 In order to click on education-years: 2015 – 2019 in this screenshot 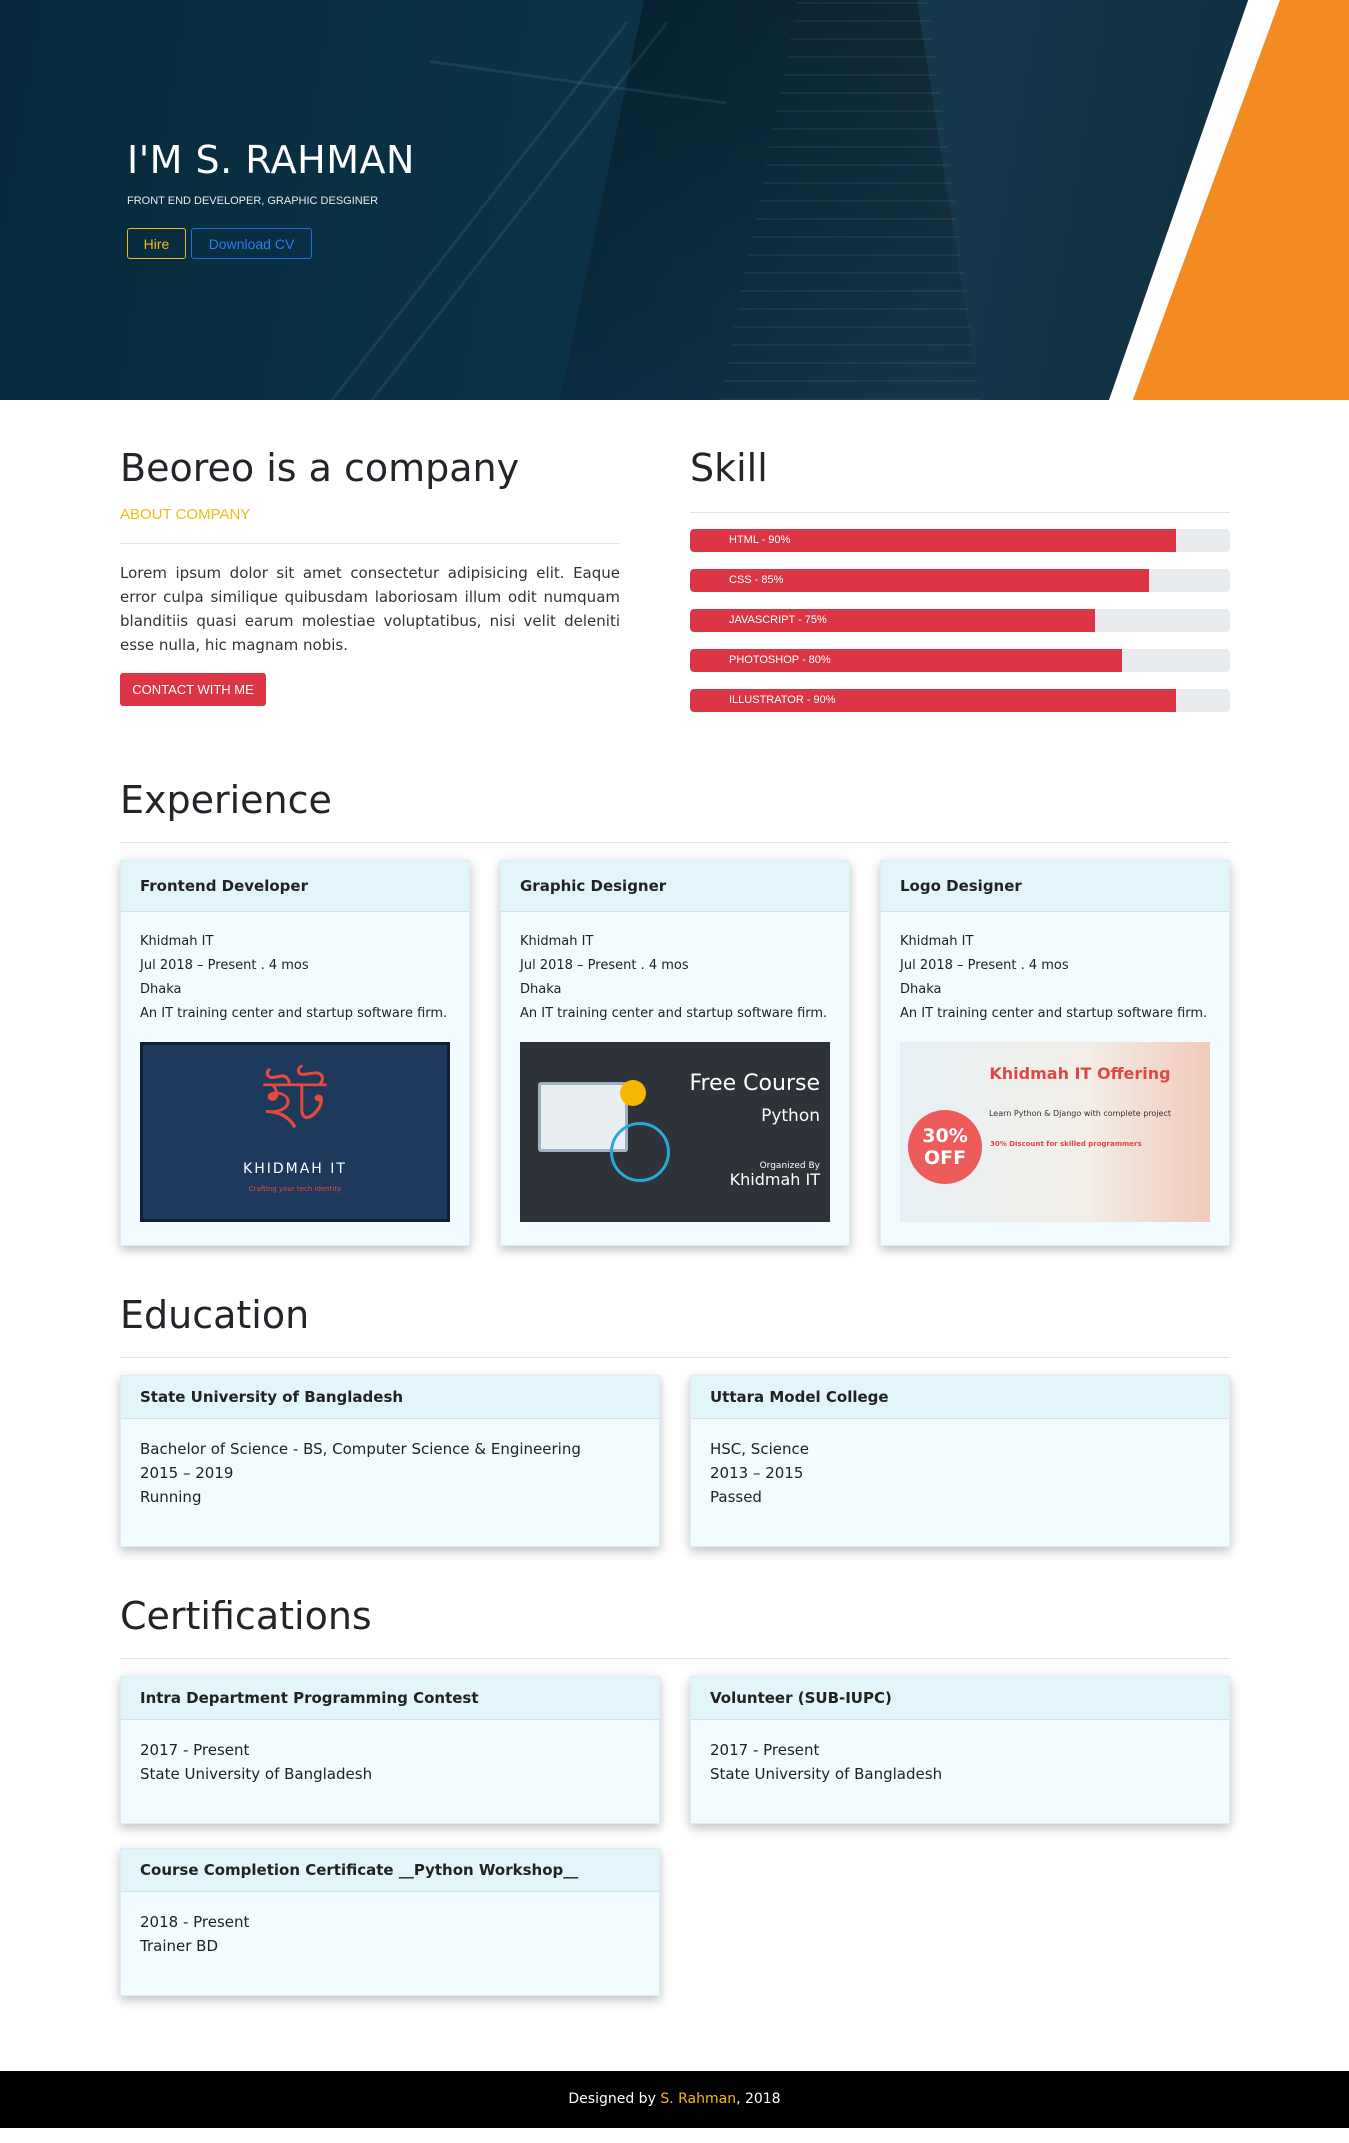, I will do `click(187, 1473)`.